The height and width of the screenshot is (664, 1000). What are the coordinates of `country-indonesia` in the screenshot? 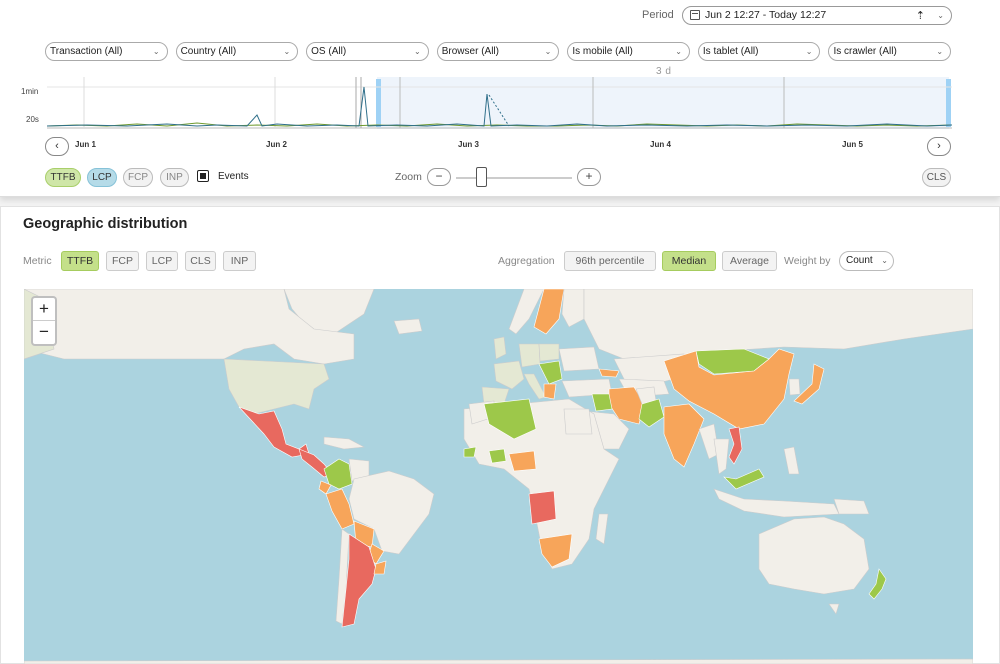 It's located at (776, 503).